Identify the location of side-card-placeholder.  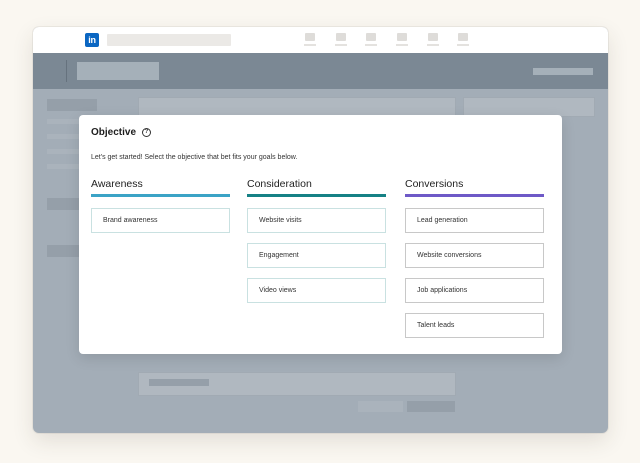
(529, 107).